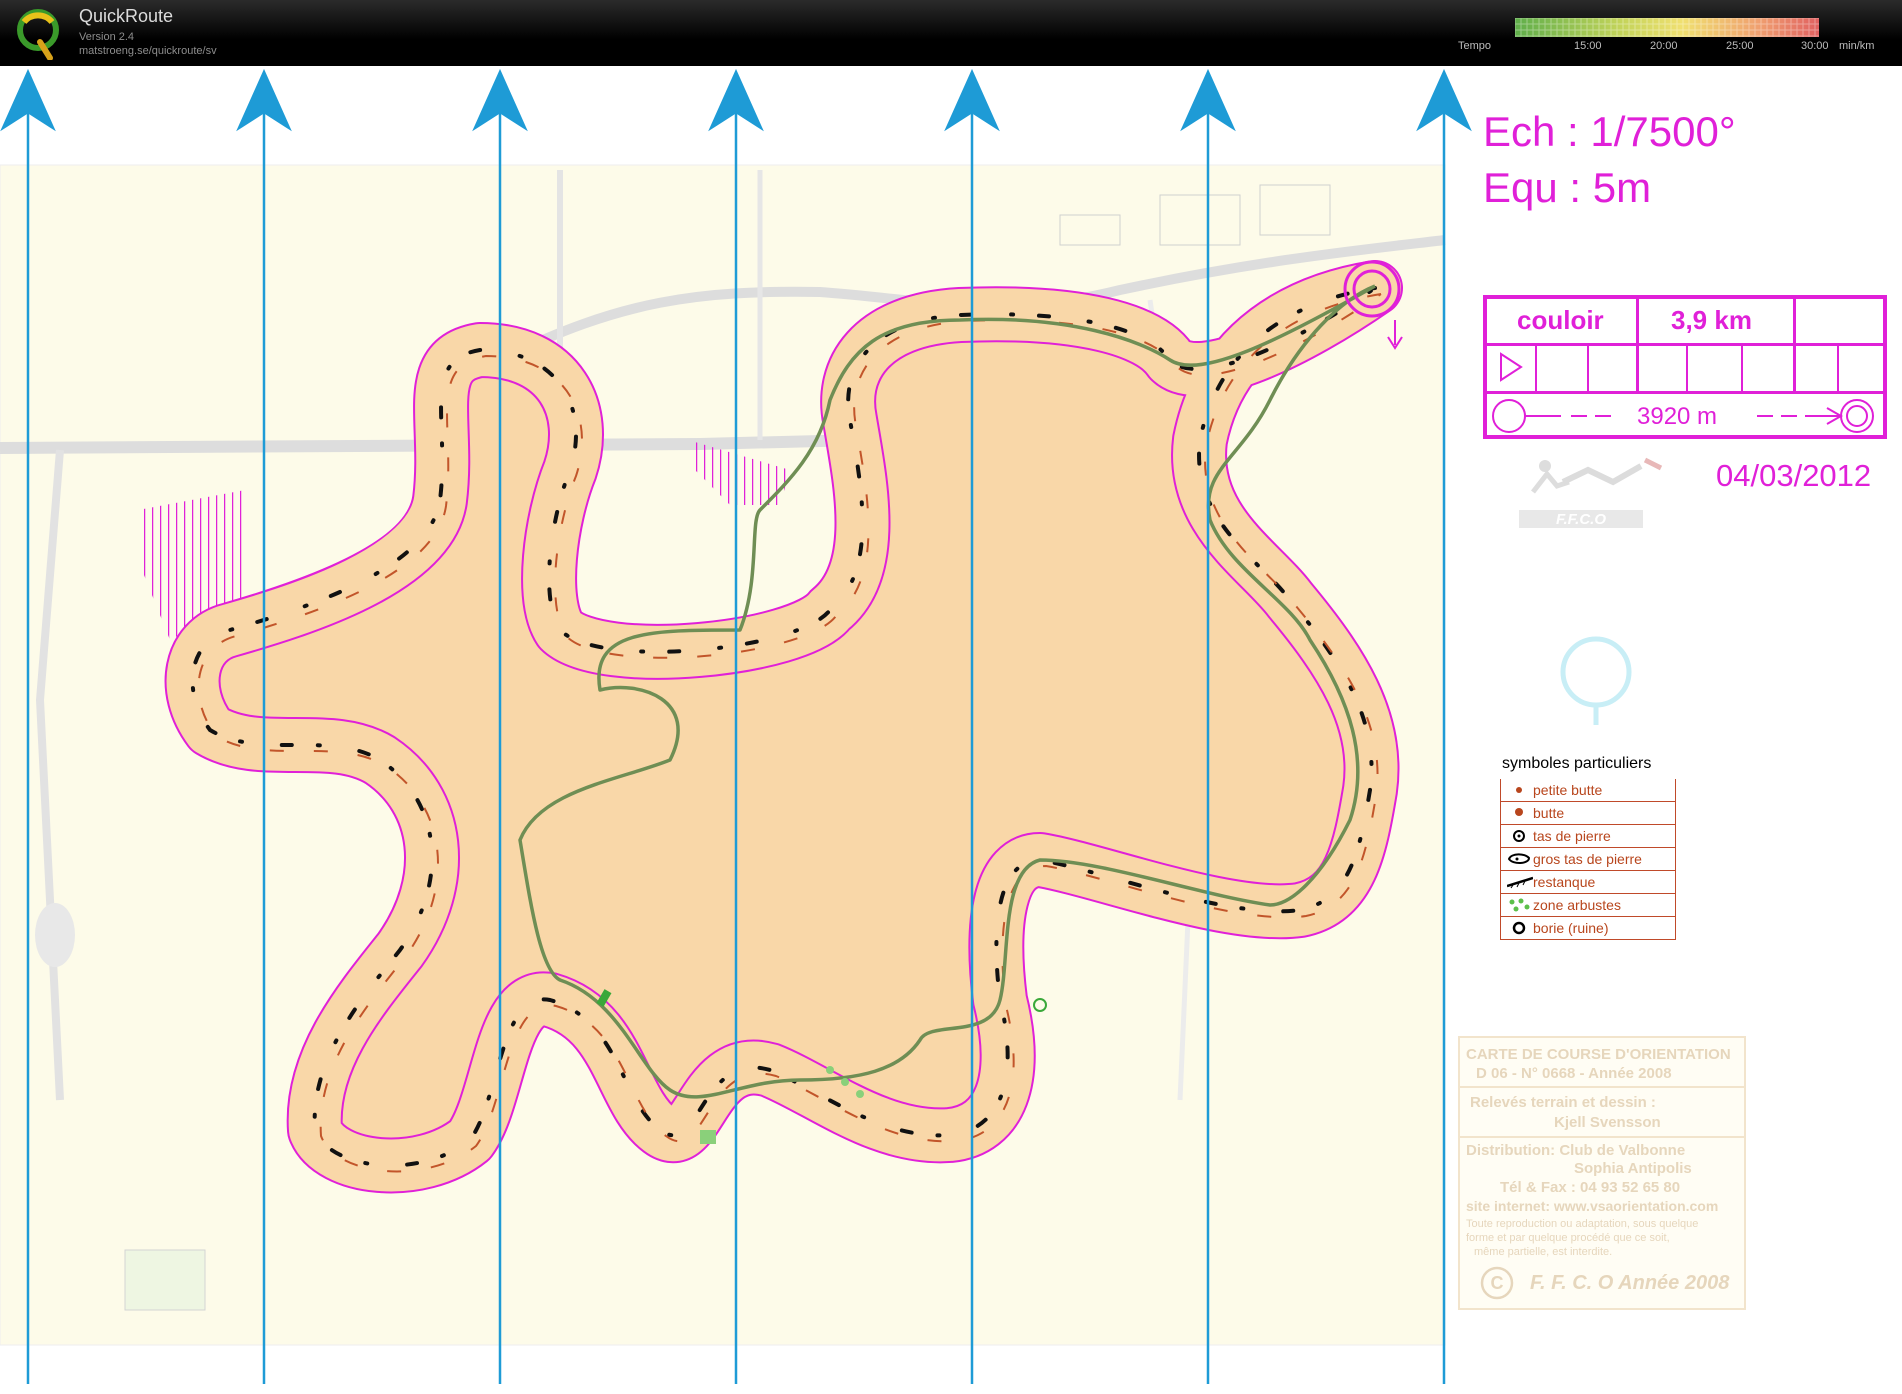 Image resolution: width=1902 pixels, height=1394 pixels. I want to click on tempo-tick: 20:00, so click(1664, 46).